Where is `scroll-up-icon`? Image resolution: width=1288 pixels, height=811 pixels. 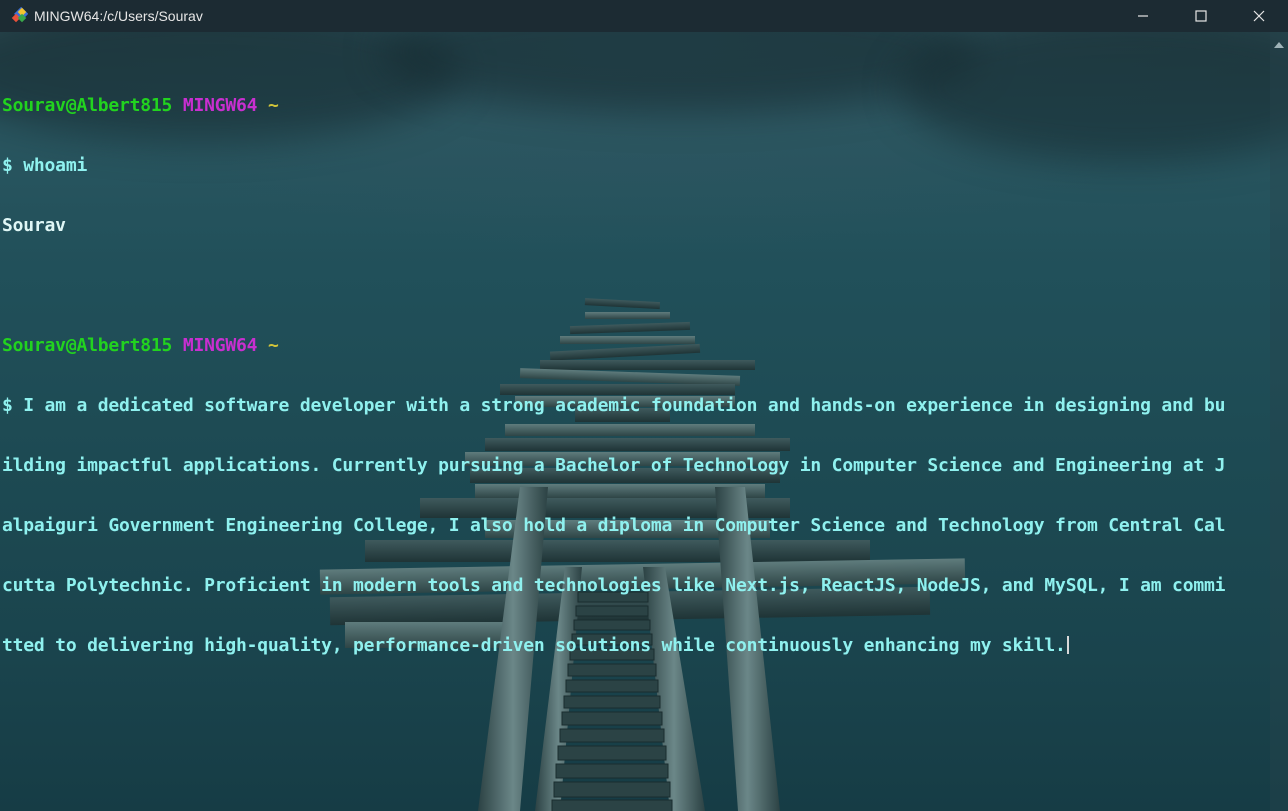
scroll-up-icon is located at coordinates (1279, 45).